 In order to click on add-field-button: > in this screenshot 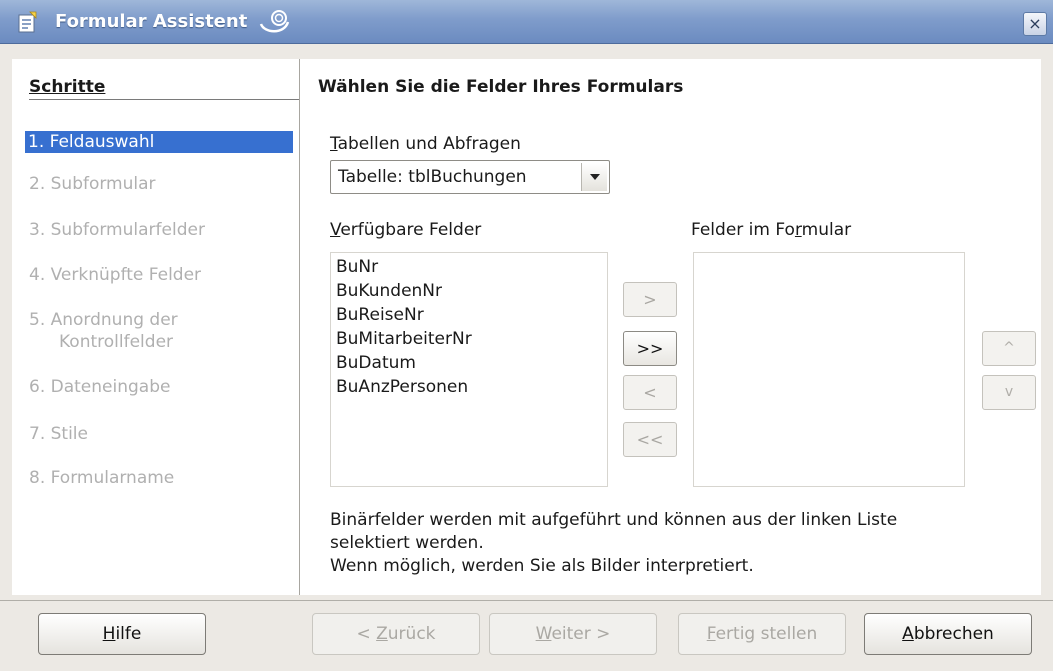, I will do `click(650, 299)`.